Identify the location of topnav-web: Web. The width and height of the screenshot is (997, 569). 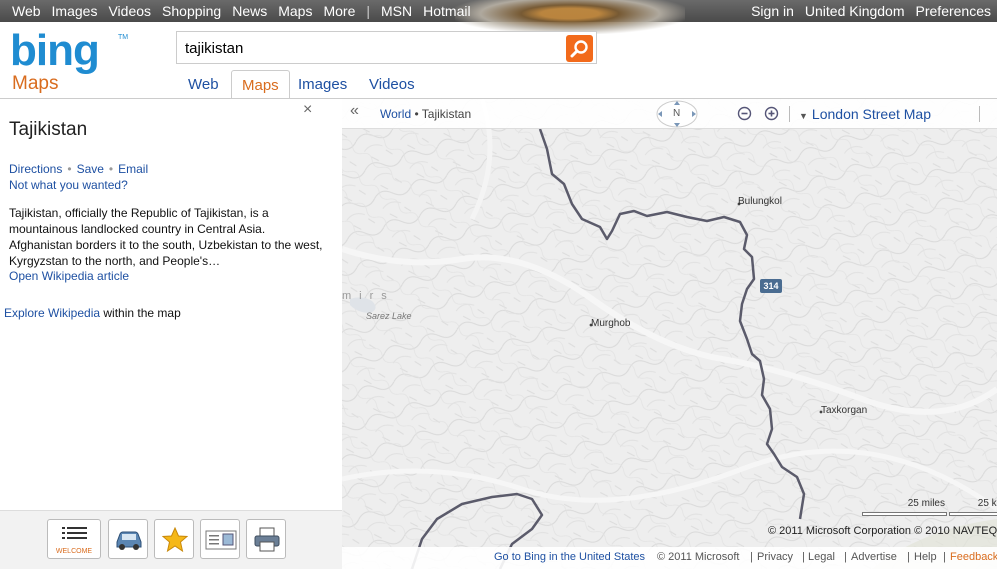
(26, 11).